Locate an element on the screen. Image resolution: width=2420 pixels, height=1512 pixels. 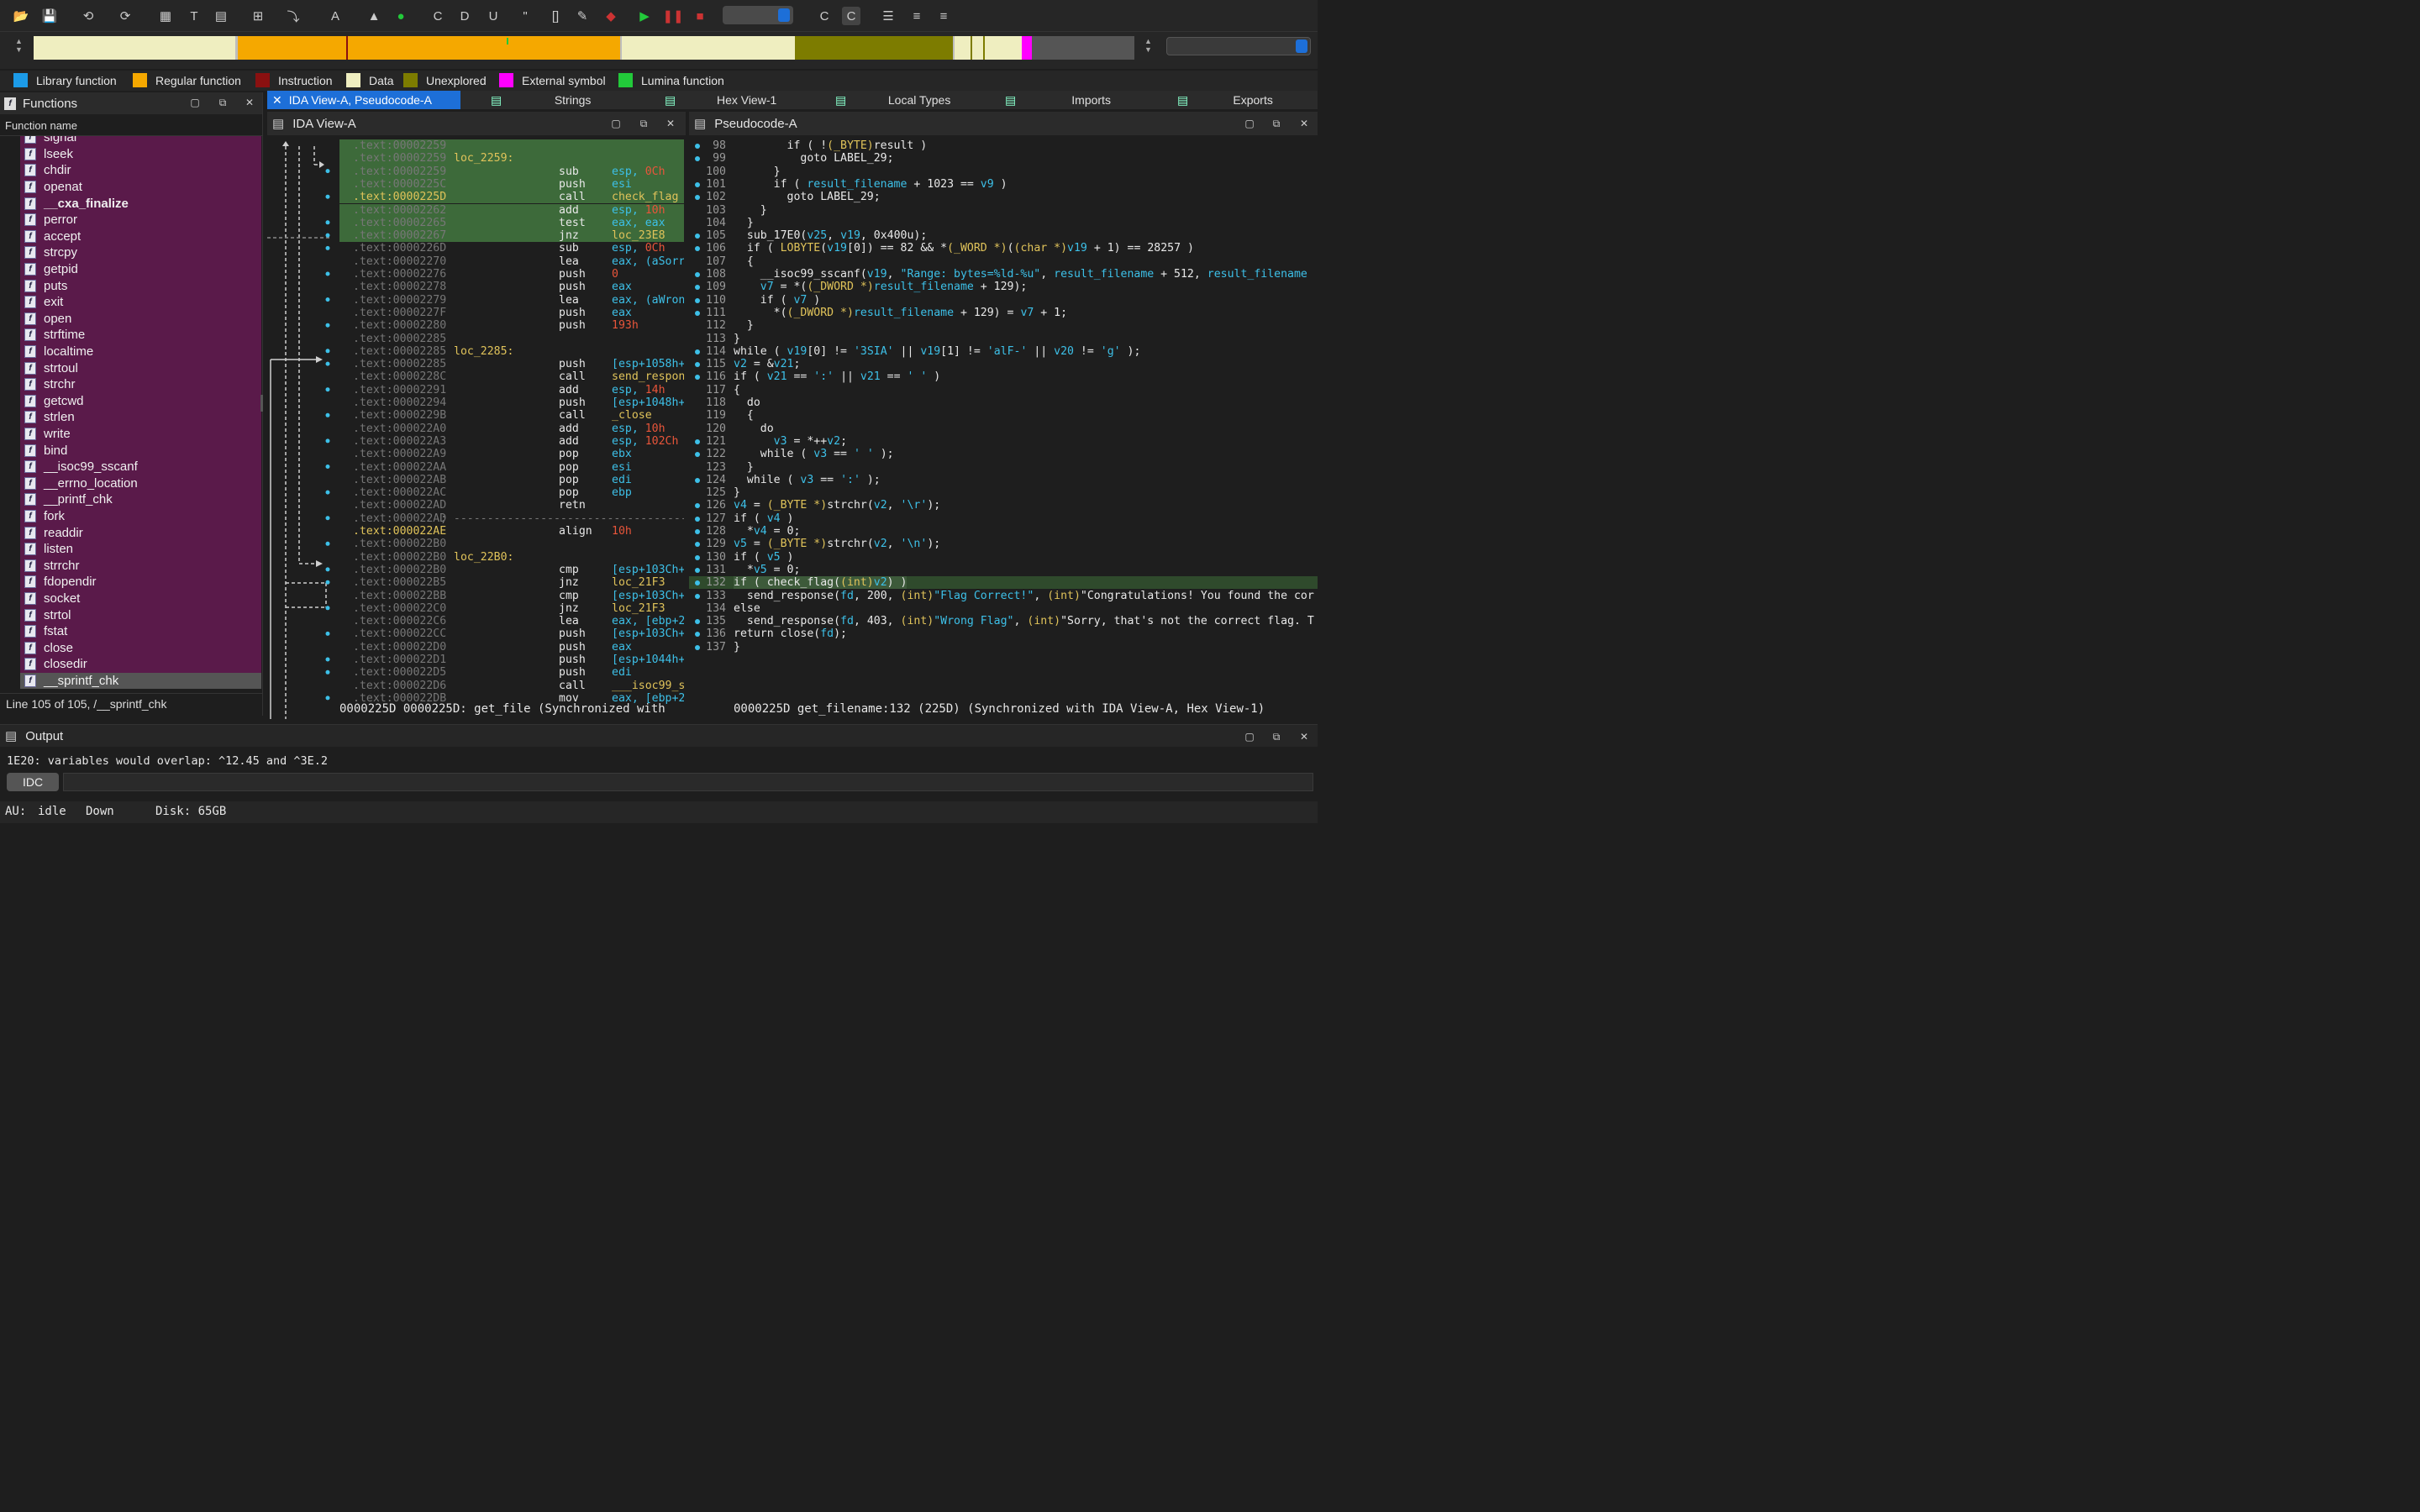
terminate-icon: ■ is located at coordinates (700, 16).